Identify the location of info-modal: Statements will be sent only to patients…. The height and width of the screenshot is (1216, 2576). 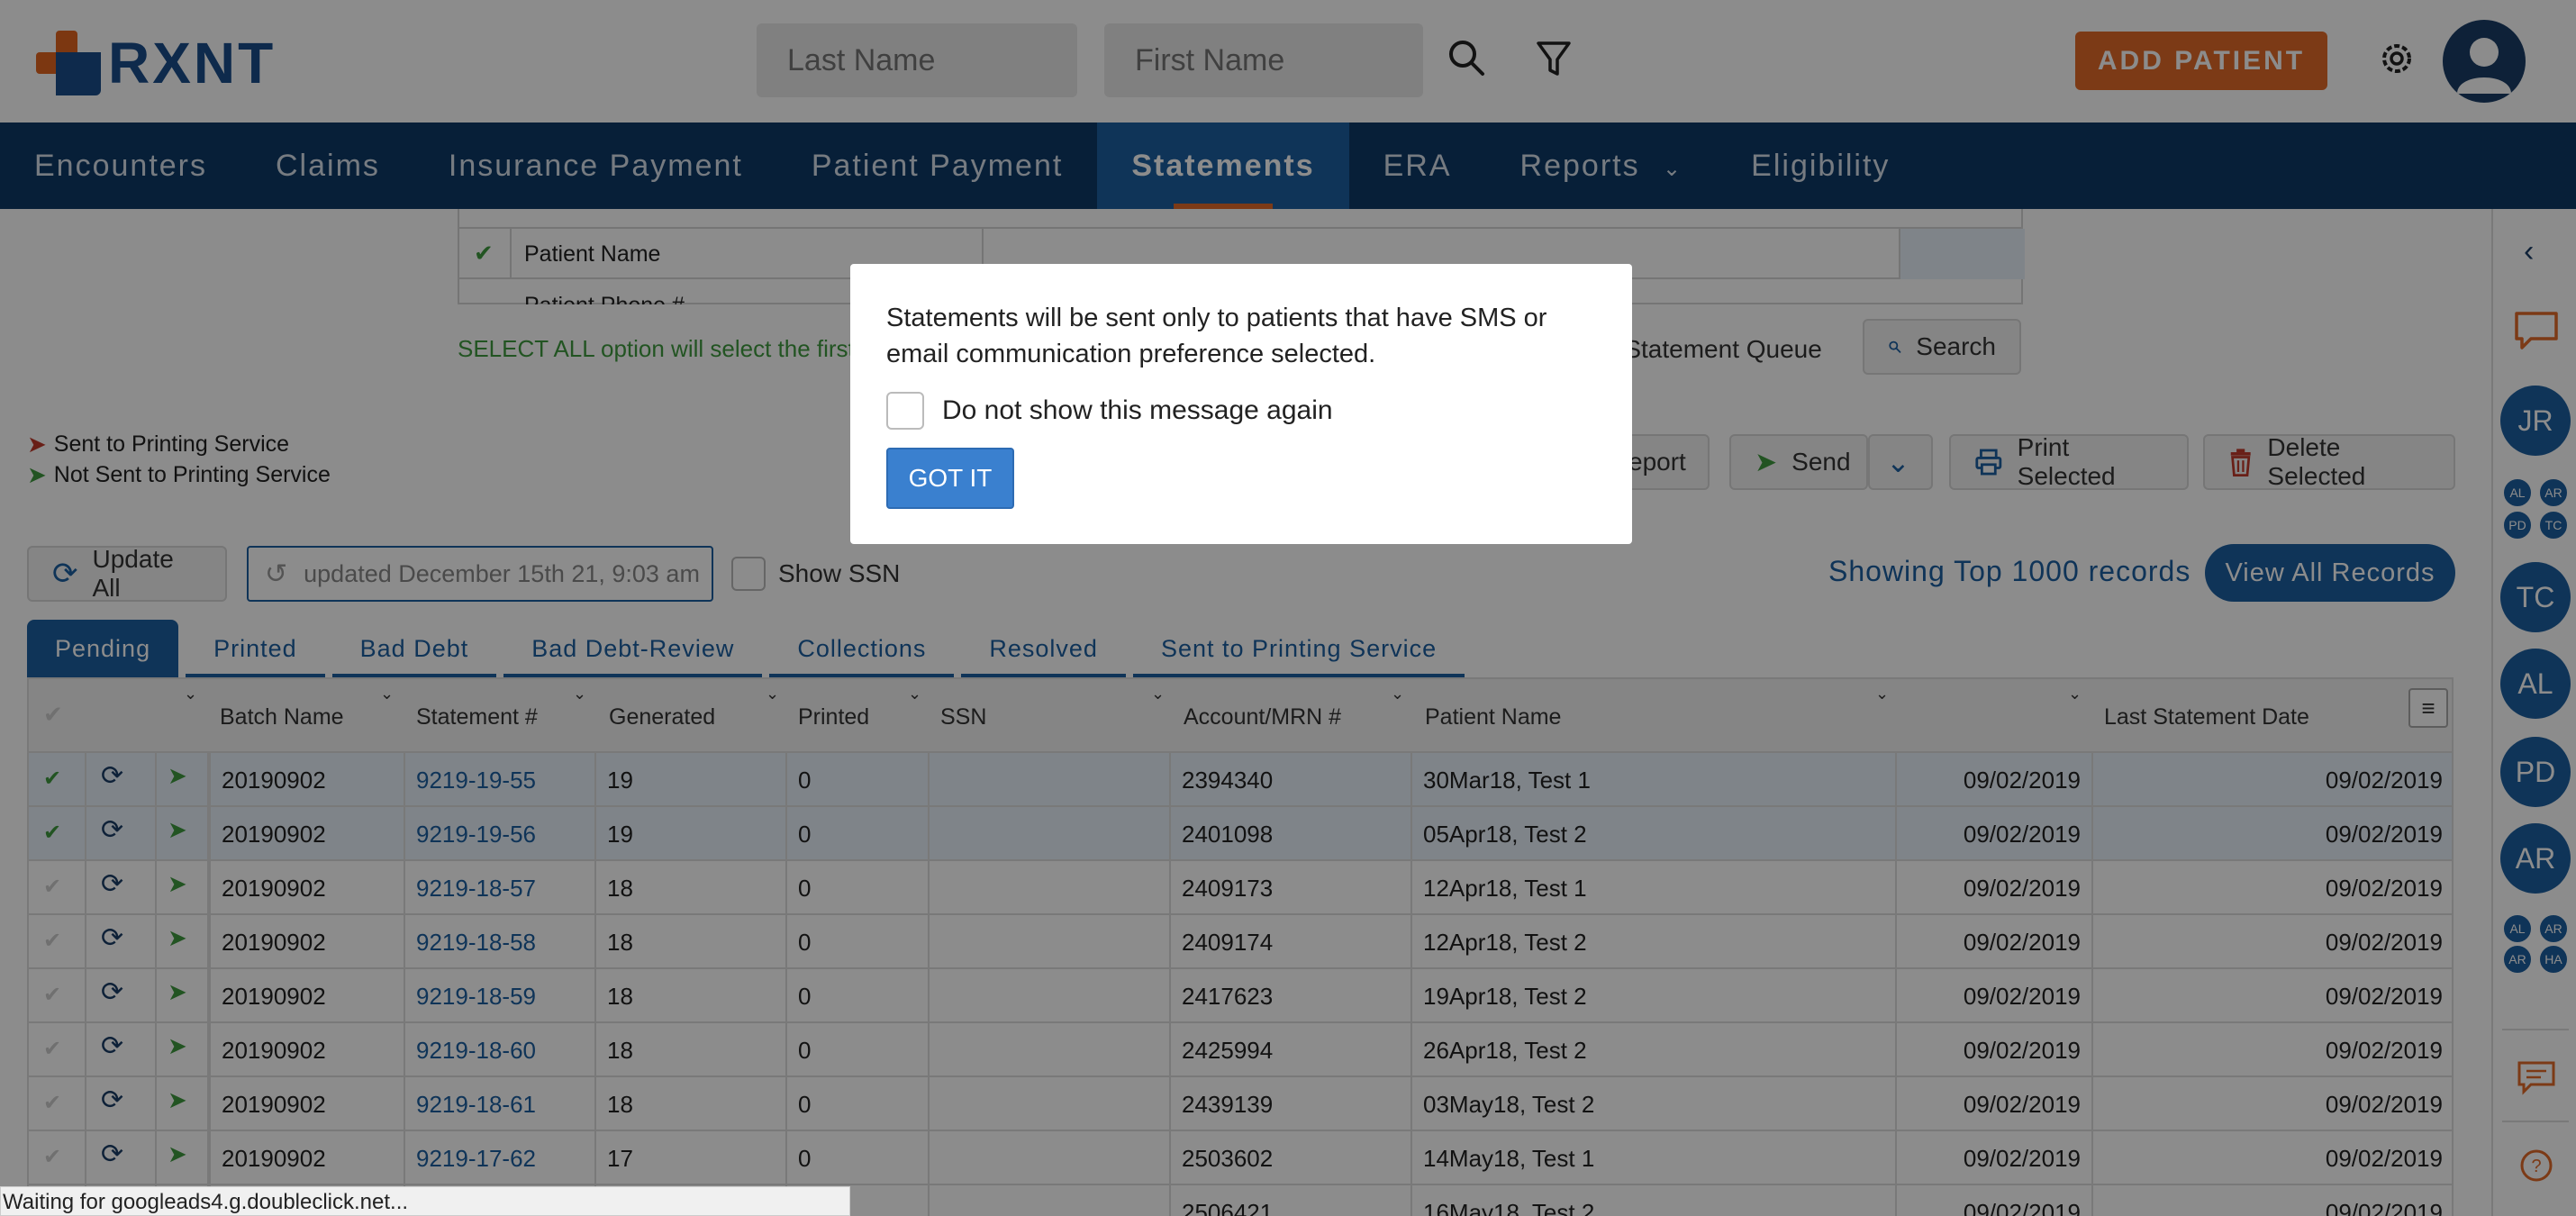
(1241, 404).